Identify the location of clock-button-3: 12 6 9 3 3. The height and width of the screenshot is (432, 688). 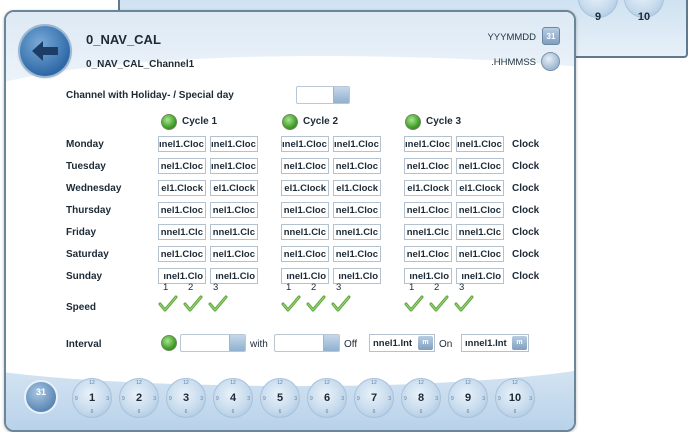
(186, 398).